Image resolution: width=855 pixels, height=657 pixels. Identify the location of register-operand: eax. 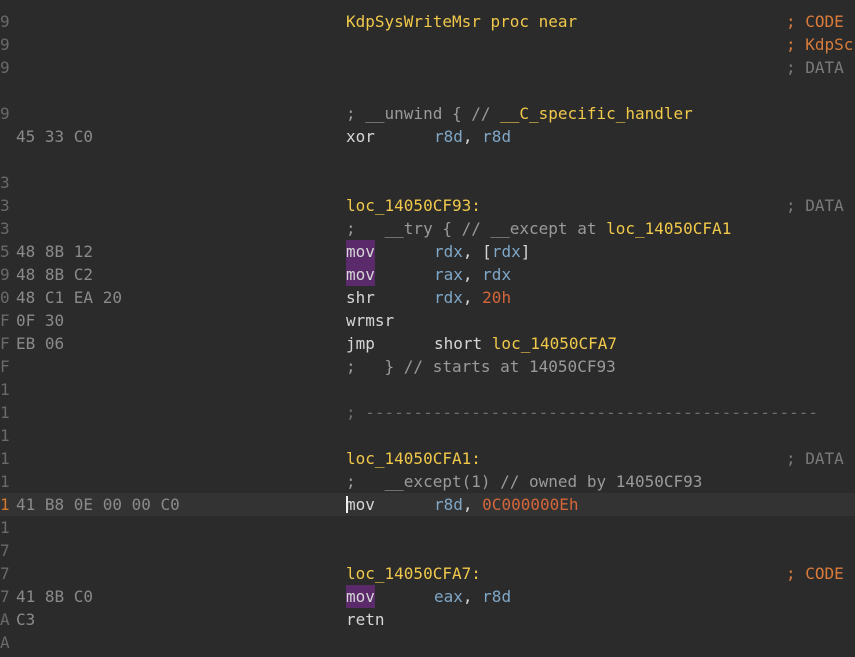
(448, 596).